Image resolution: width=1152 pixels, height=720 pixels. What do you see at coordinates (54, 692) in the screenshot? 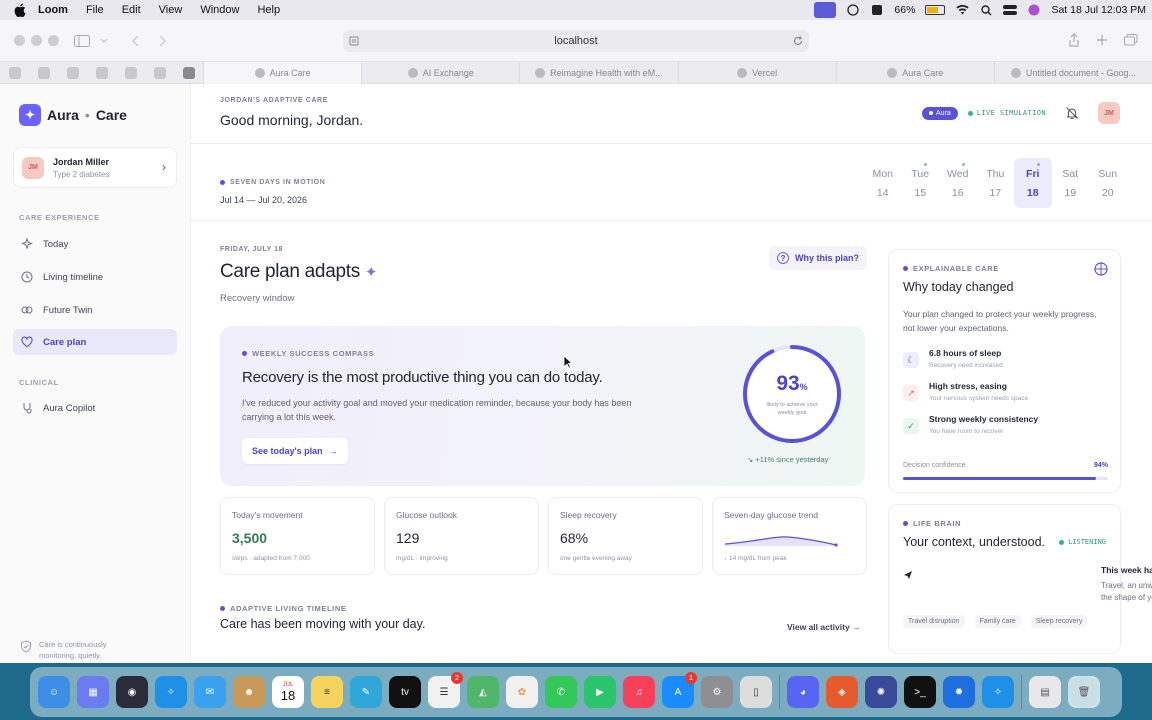
I see `finder-icon: ☺` at bounding box center [54, 692].